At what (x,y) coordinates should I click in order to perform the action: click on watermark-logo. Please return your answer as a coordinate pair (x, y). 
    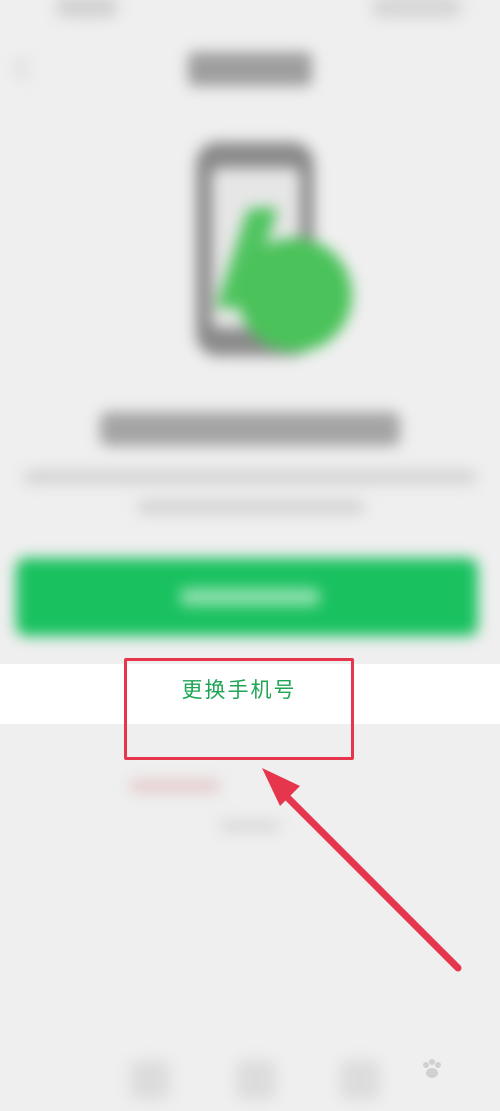
    Looking at the image, I should click on (443, 1079).